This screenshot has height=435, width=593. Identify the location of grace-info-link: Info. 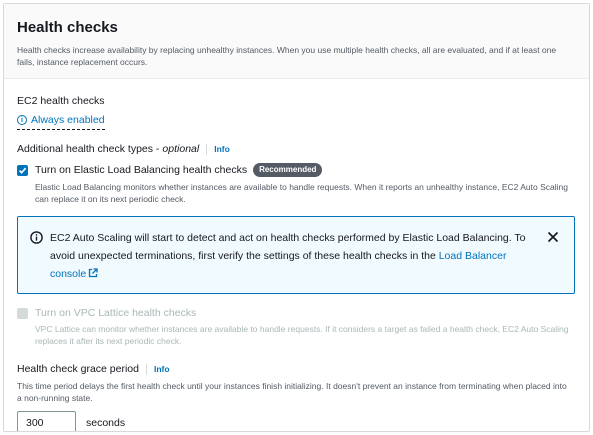
(162, 369).